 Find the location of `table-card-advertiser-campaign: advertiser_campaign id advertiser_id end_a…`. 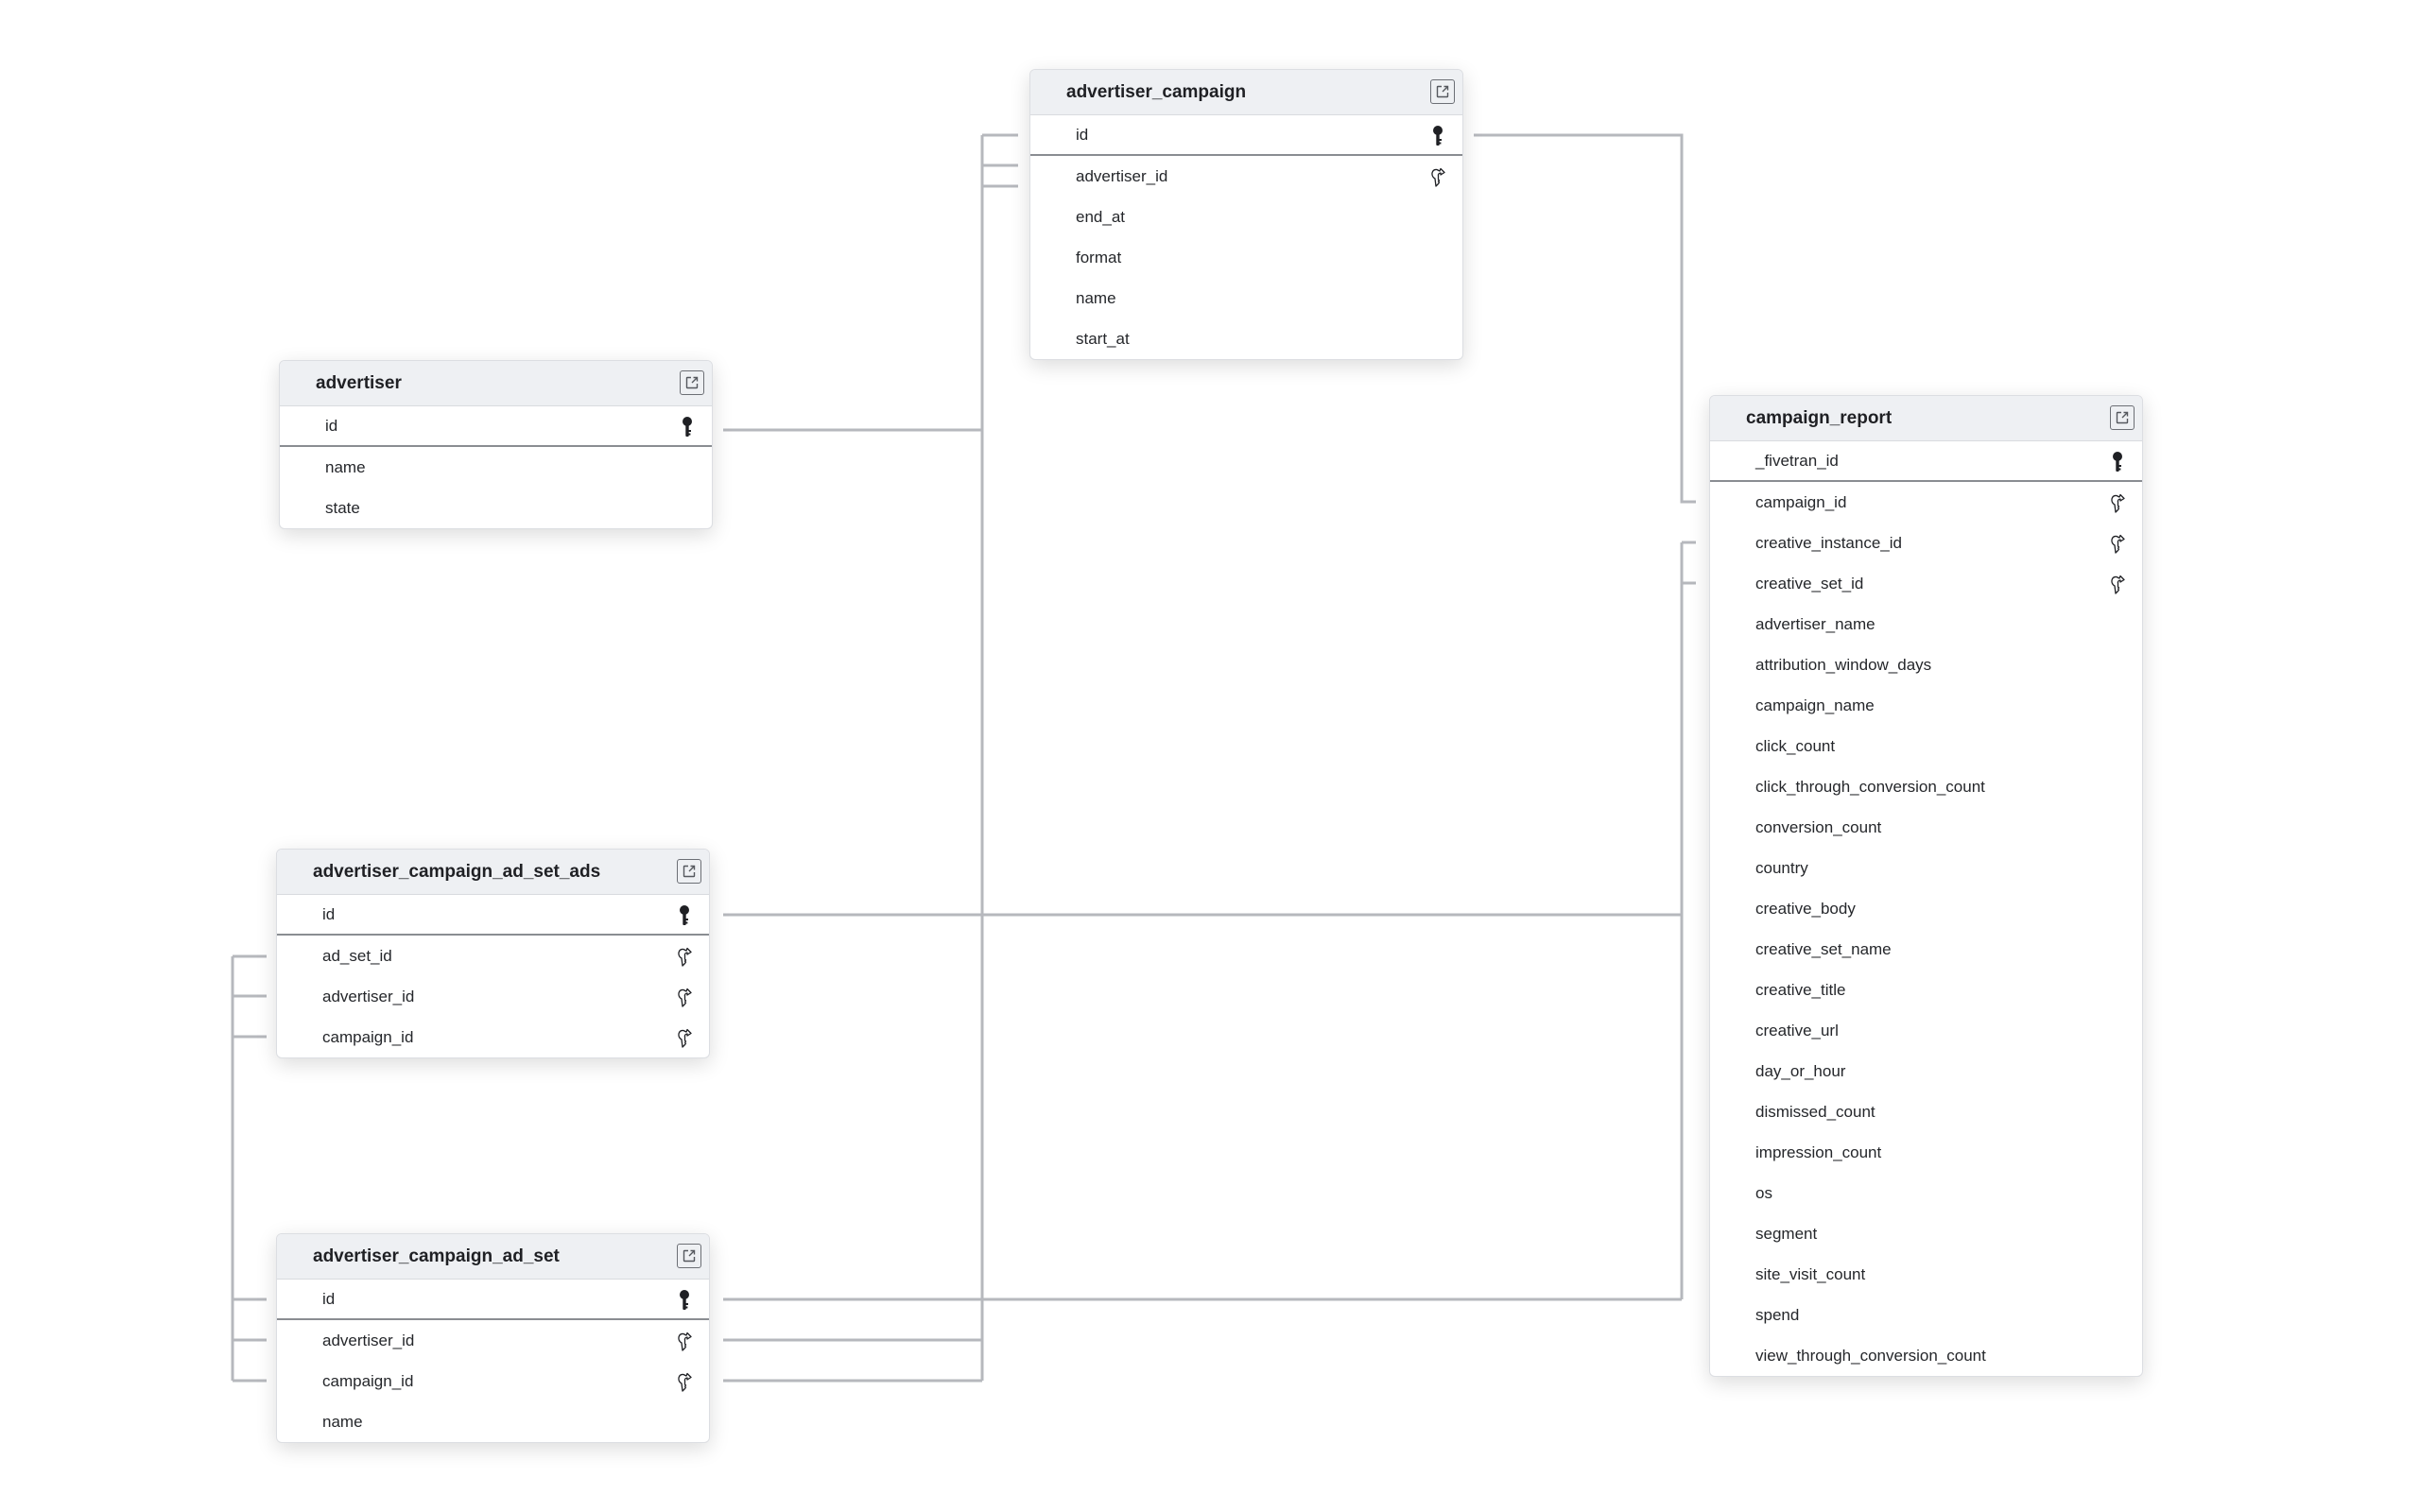

table-card-advertiser-campaign: advertiser_campaign id advertiser_id end_a… is located at coordinates (1246, 214).